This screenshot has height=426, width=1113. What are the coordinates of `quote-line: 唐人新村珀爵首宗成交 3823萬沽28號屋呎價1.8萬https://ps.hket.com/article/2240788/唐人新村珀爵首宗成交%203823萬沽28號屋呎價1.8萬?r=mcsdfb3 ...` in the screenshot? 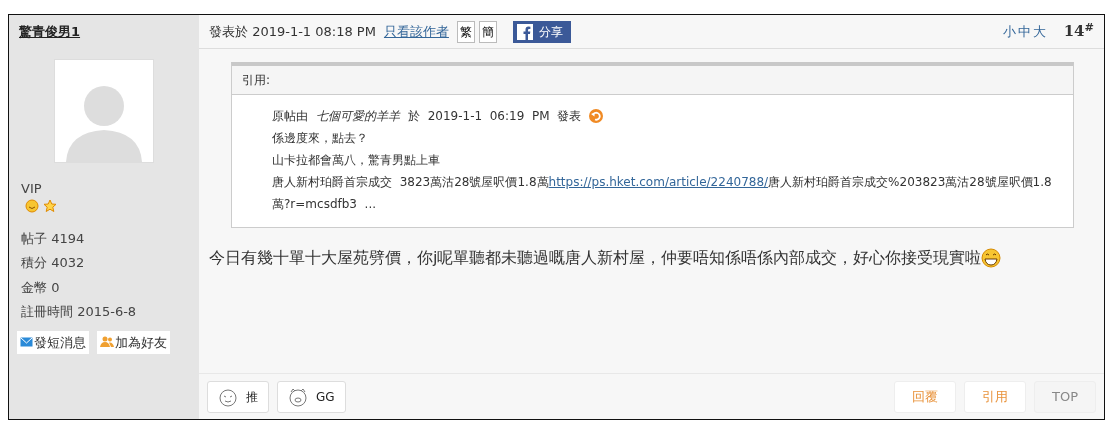 It's located at (662, 193).